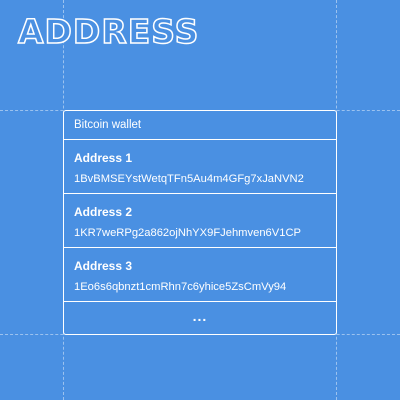  What do you see at coordinates (108, 125) in the screenshot?
I see `wallet-title: Bitcoin wallet` at bounding box center [108, 125].